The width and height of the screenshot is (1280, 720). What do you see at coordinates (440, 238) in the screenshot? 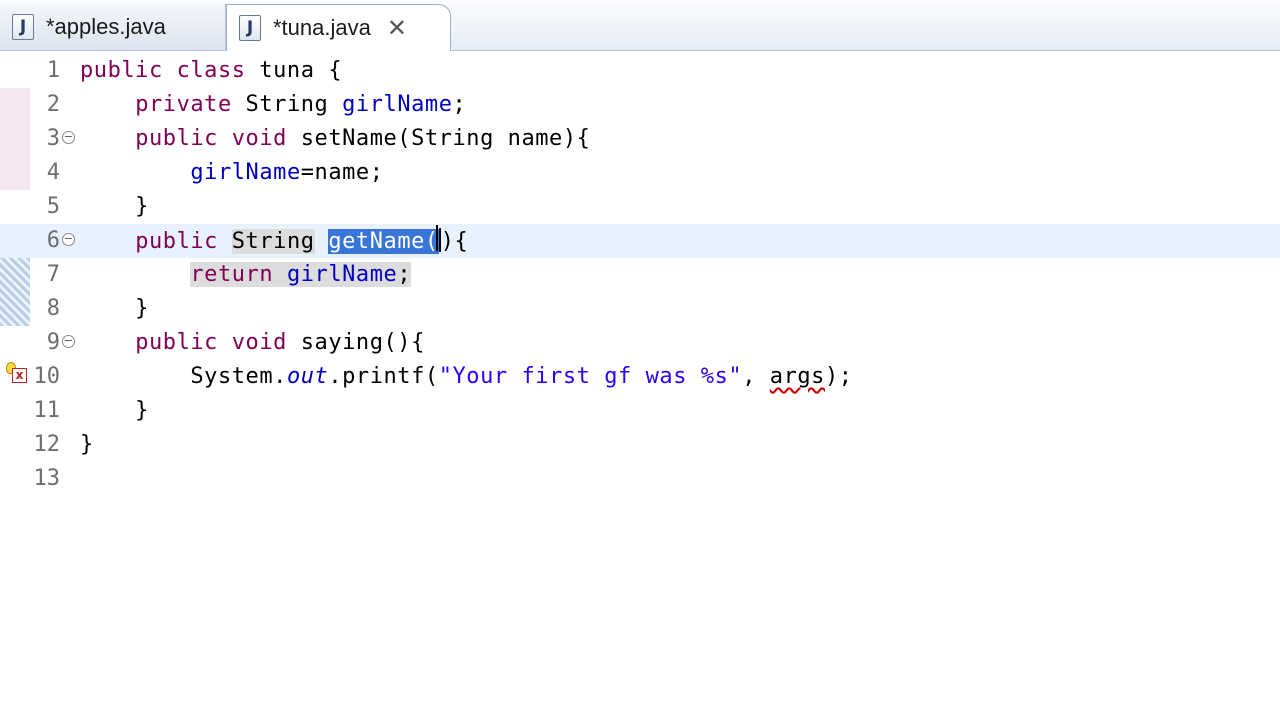
I see `mouse-ibeam-cursor` at bounding box center [440, 238].